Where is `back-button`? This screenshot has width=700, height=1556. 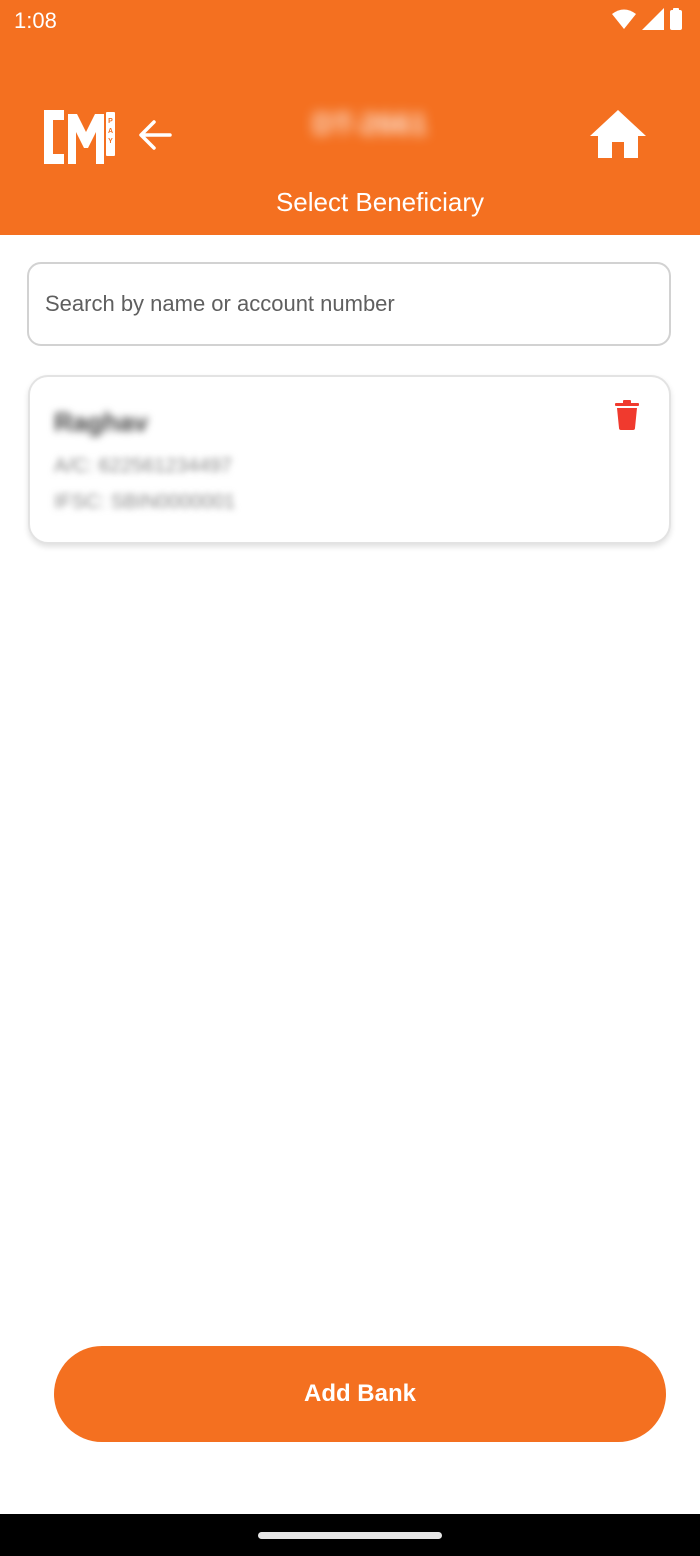 back-button is located at coordinates (155, 137).